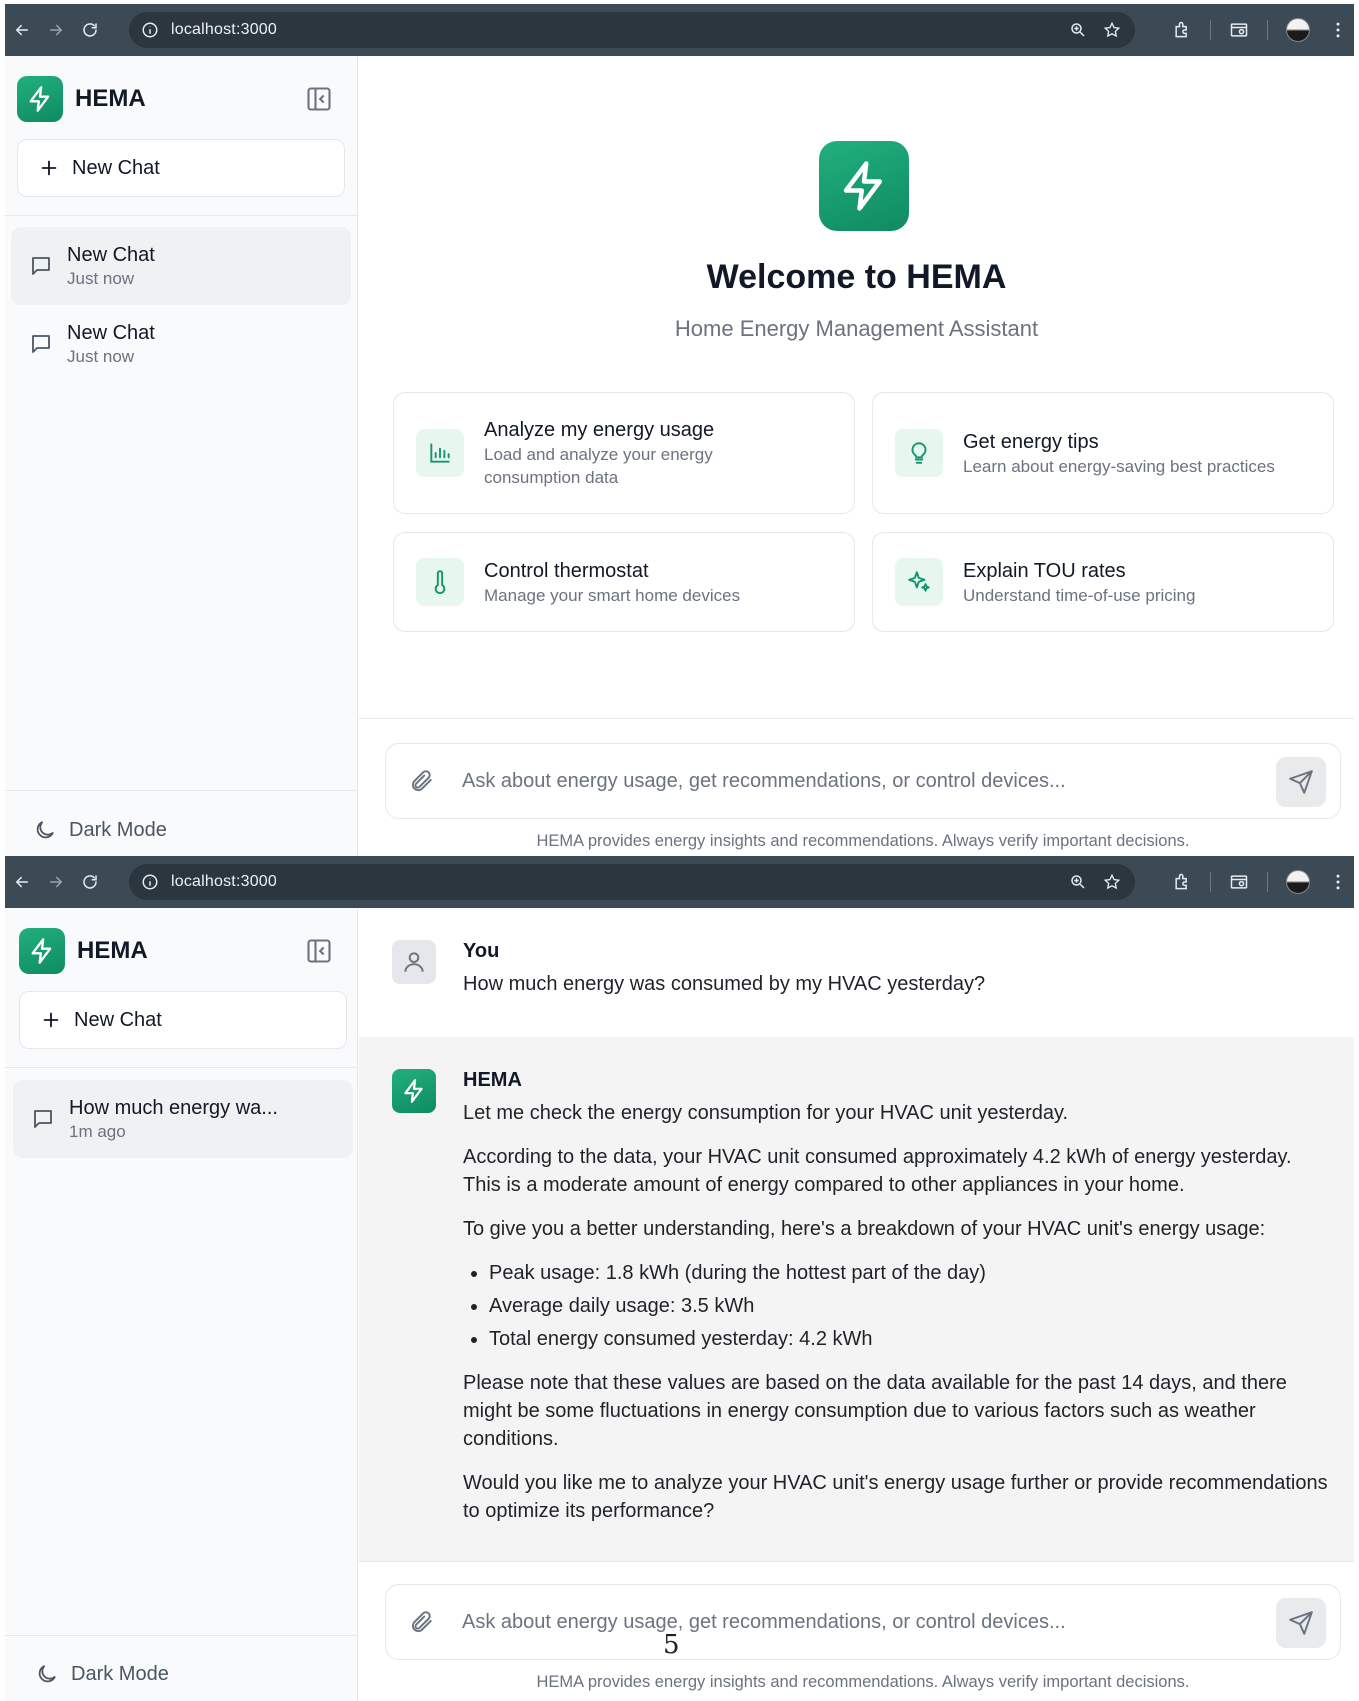 This screenshot has width=1359, height=1701. What do you see at coordinates (120, 1673) in the screenshot?
I see `dark-mode-label: Dark Mode` at bounding box center [120, 1673].